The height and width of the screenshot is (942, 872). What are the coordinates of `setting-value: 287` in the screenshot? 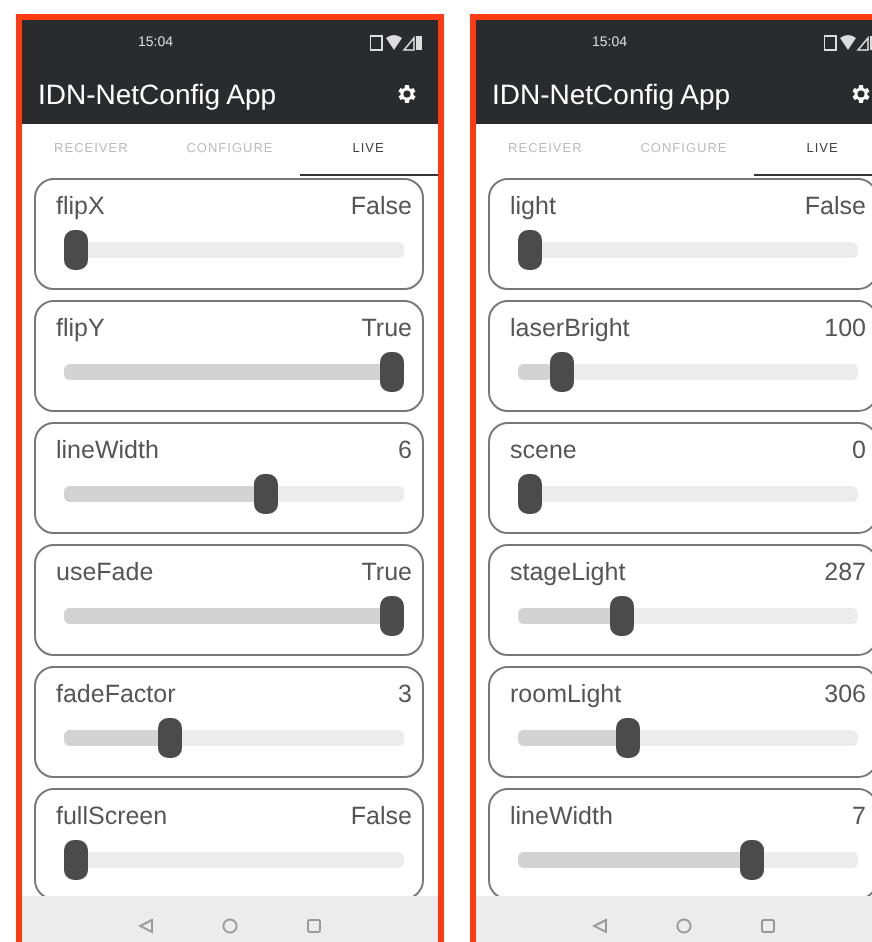 It's located at (845, 572).